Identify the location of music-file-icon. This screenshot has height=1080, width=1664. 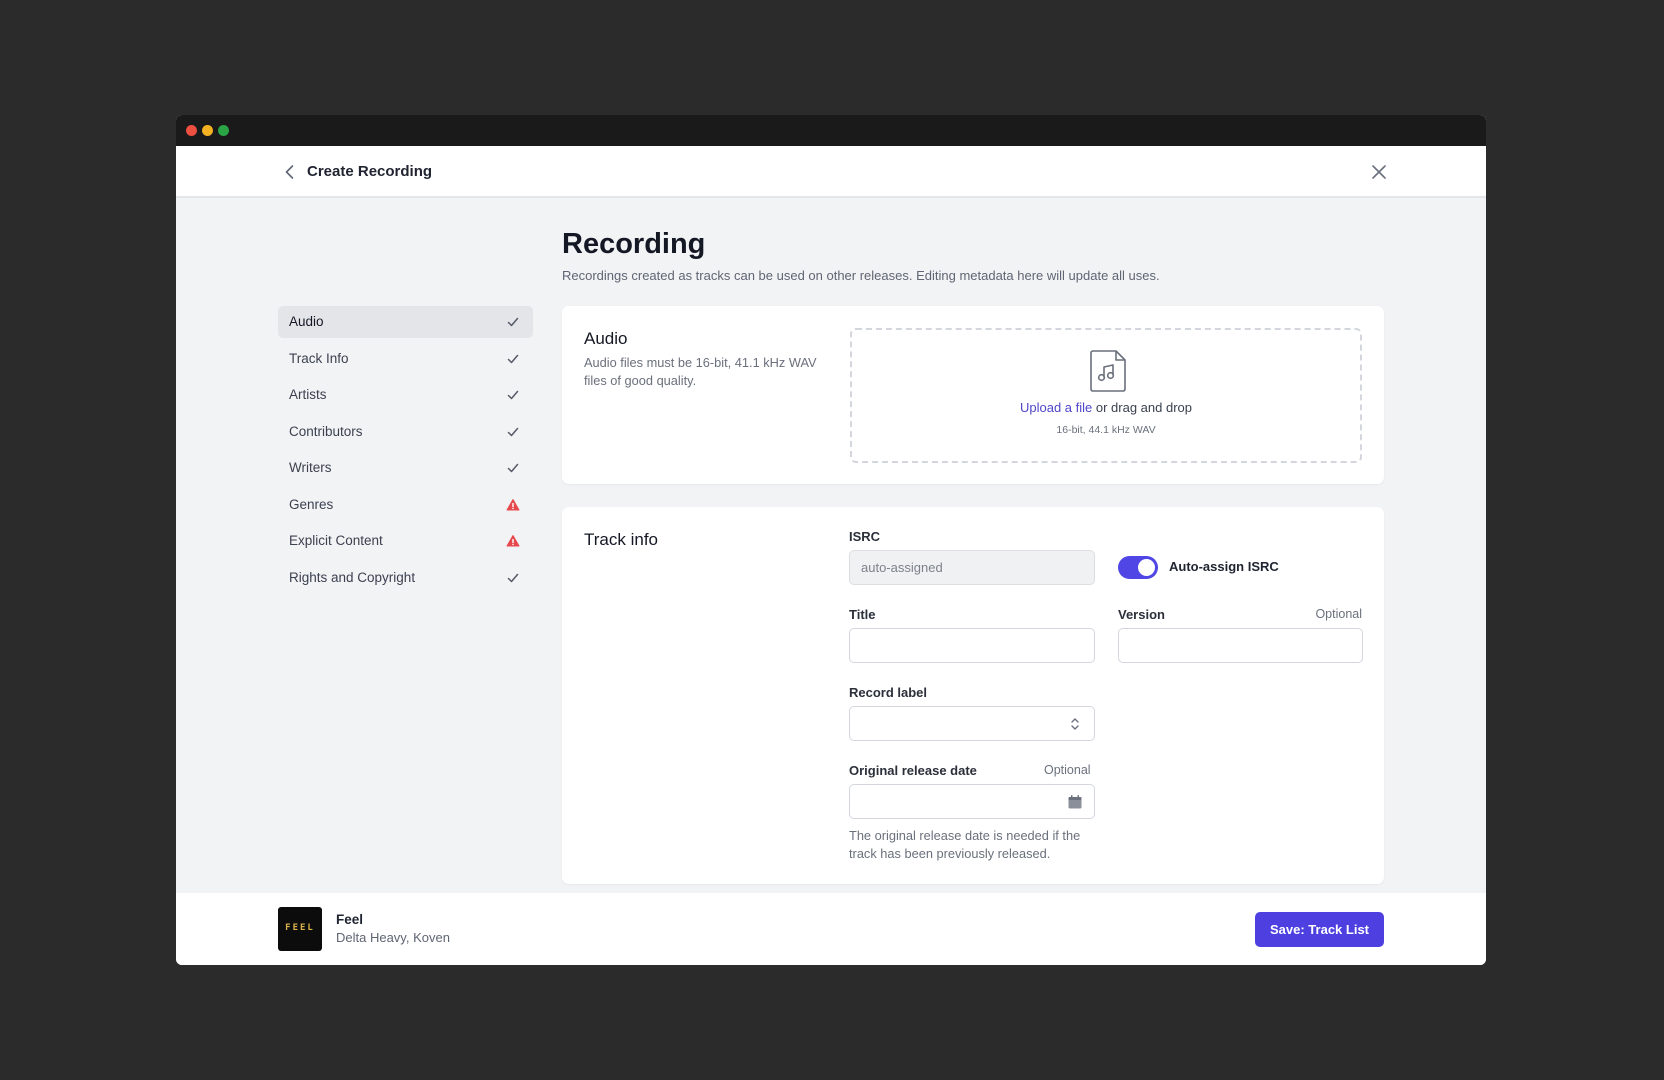
(1108, 371).